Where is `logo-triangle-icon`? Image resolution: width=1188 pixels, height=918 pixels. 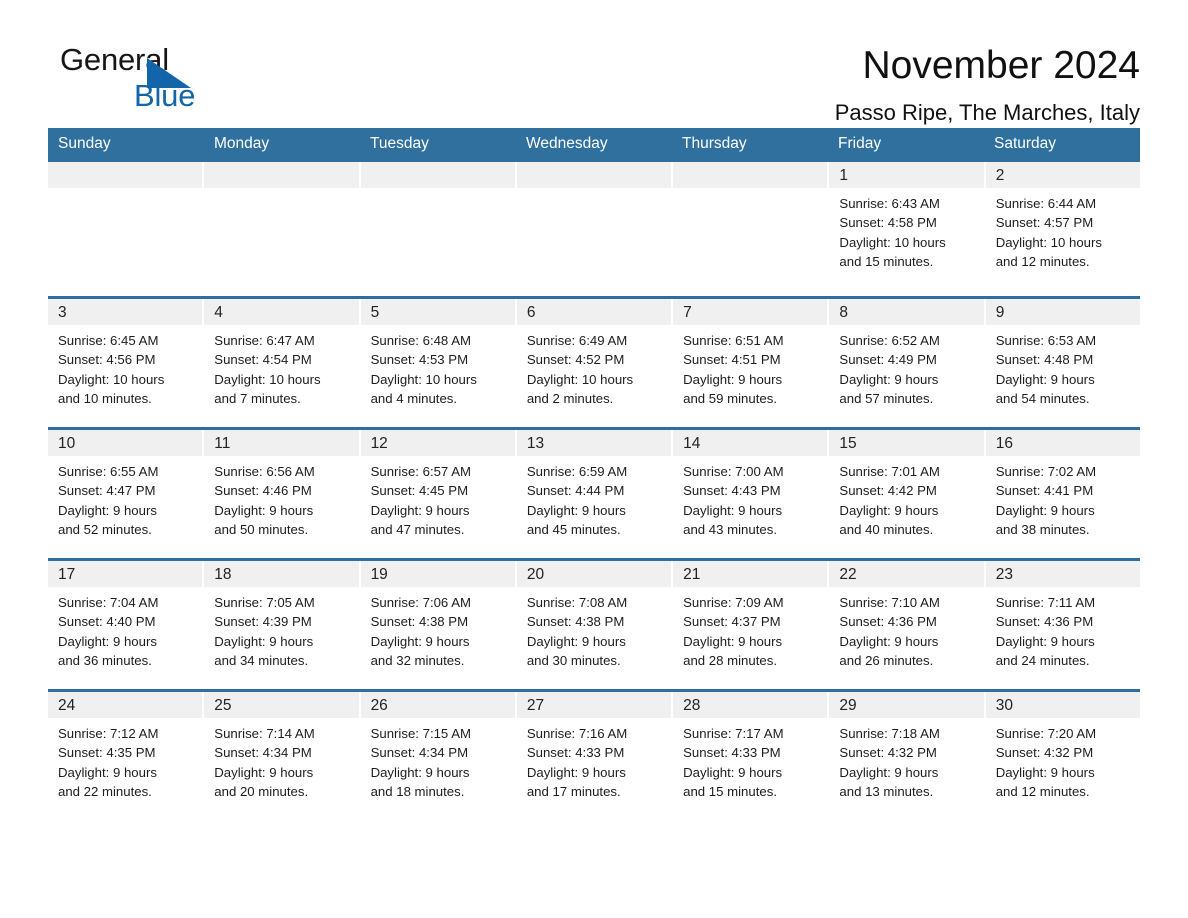
logo-triangle-icon is located at coordinates (169, 73).